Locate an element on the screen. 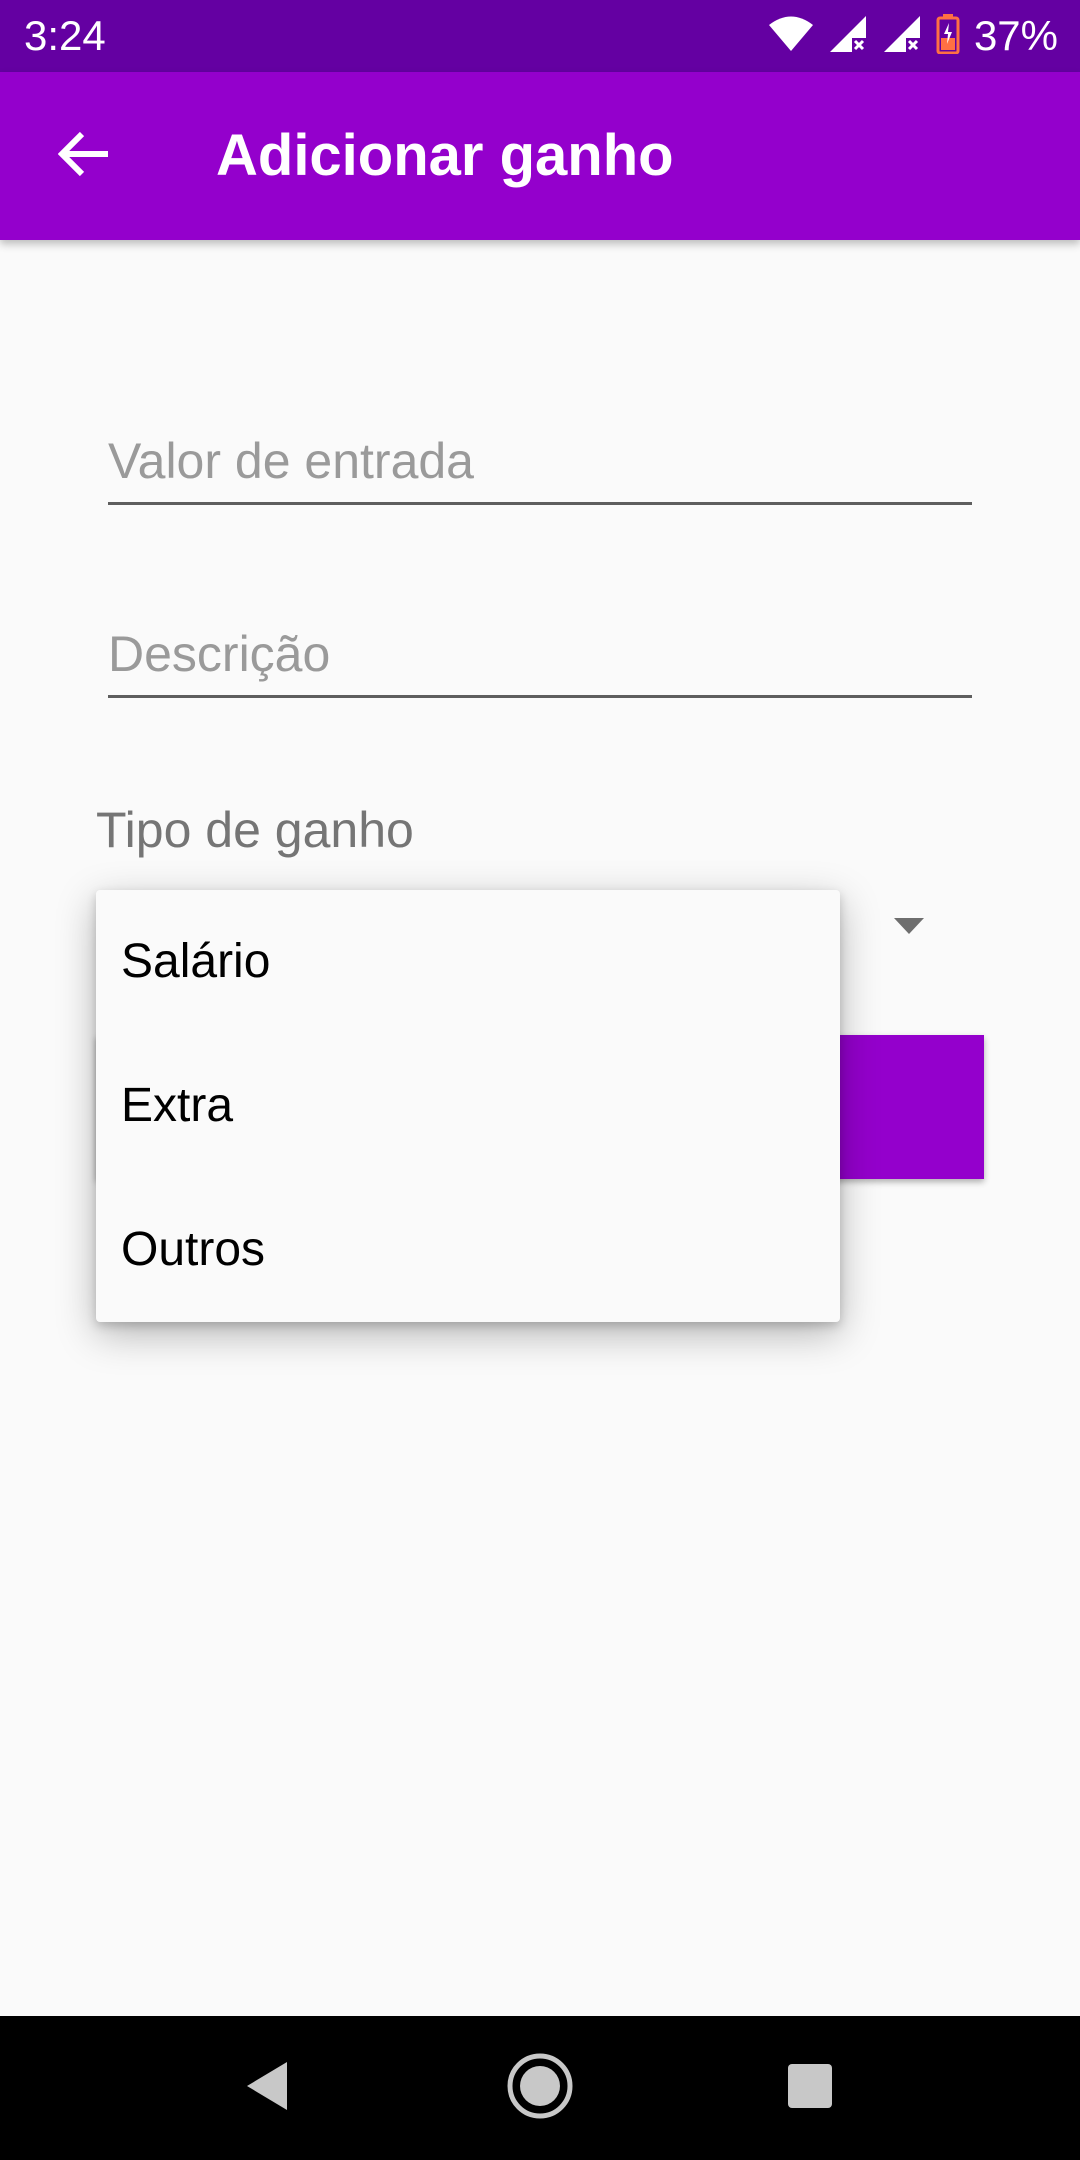 The height and width of the screenshot is (2160, 1080). nav-back-icon is located at coordinates (267, 2088).